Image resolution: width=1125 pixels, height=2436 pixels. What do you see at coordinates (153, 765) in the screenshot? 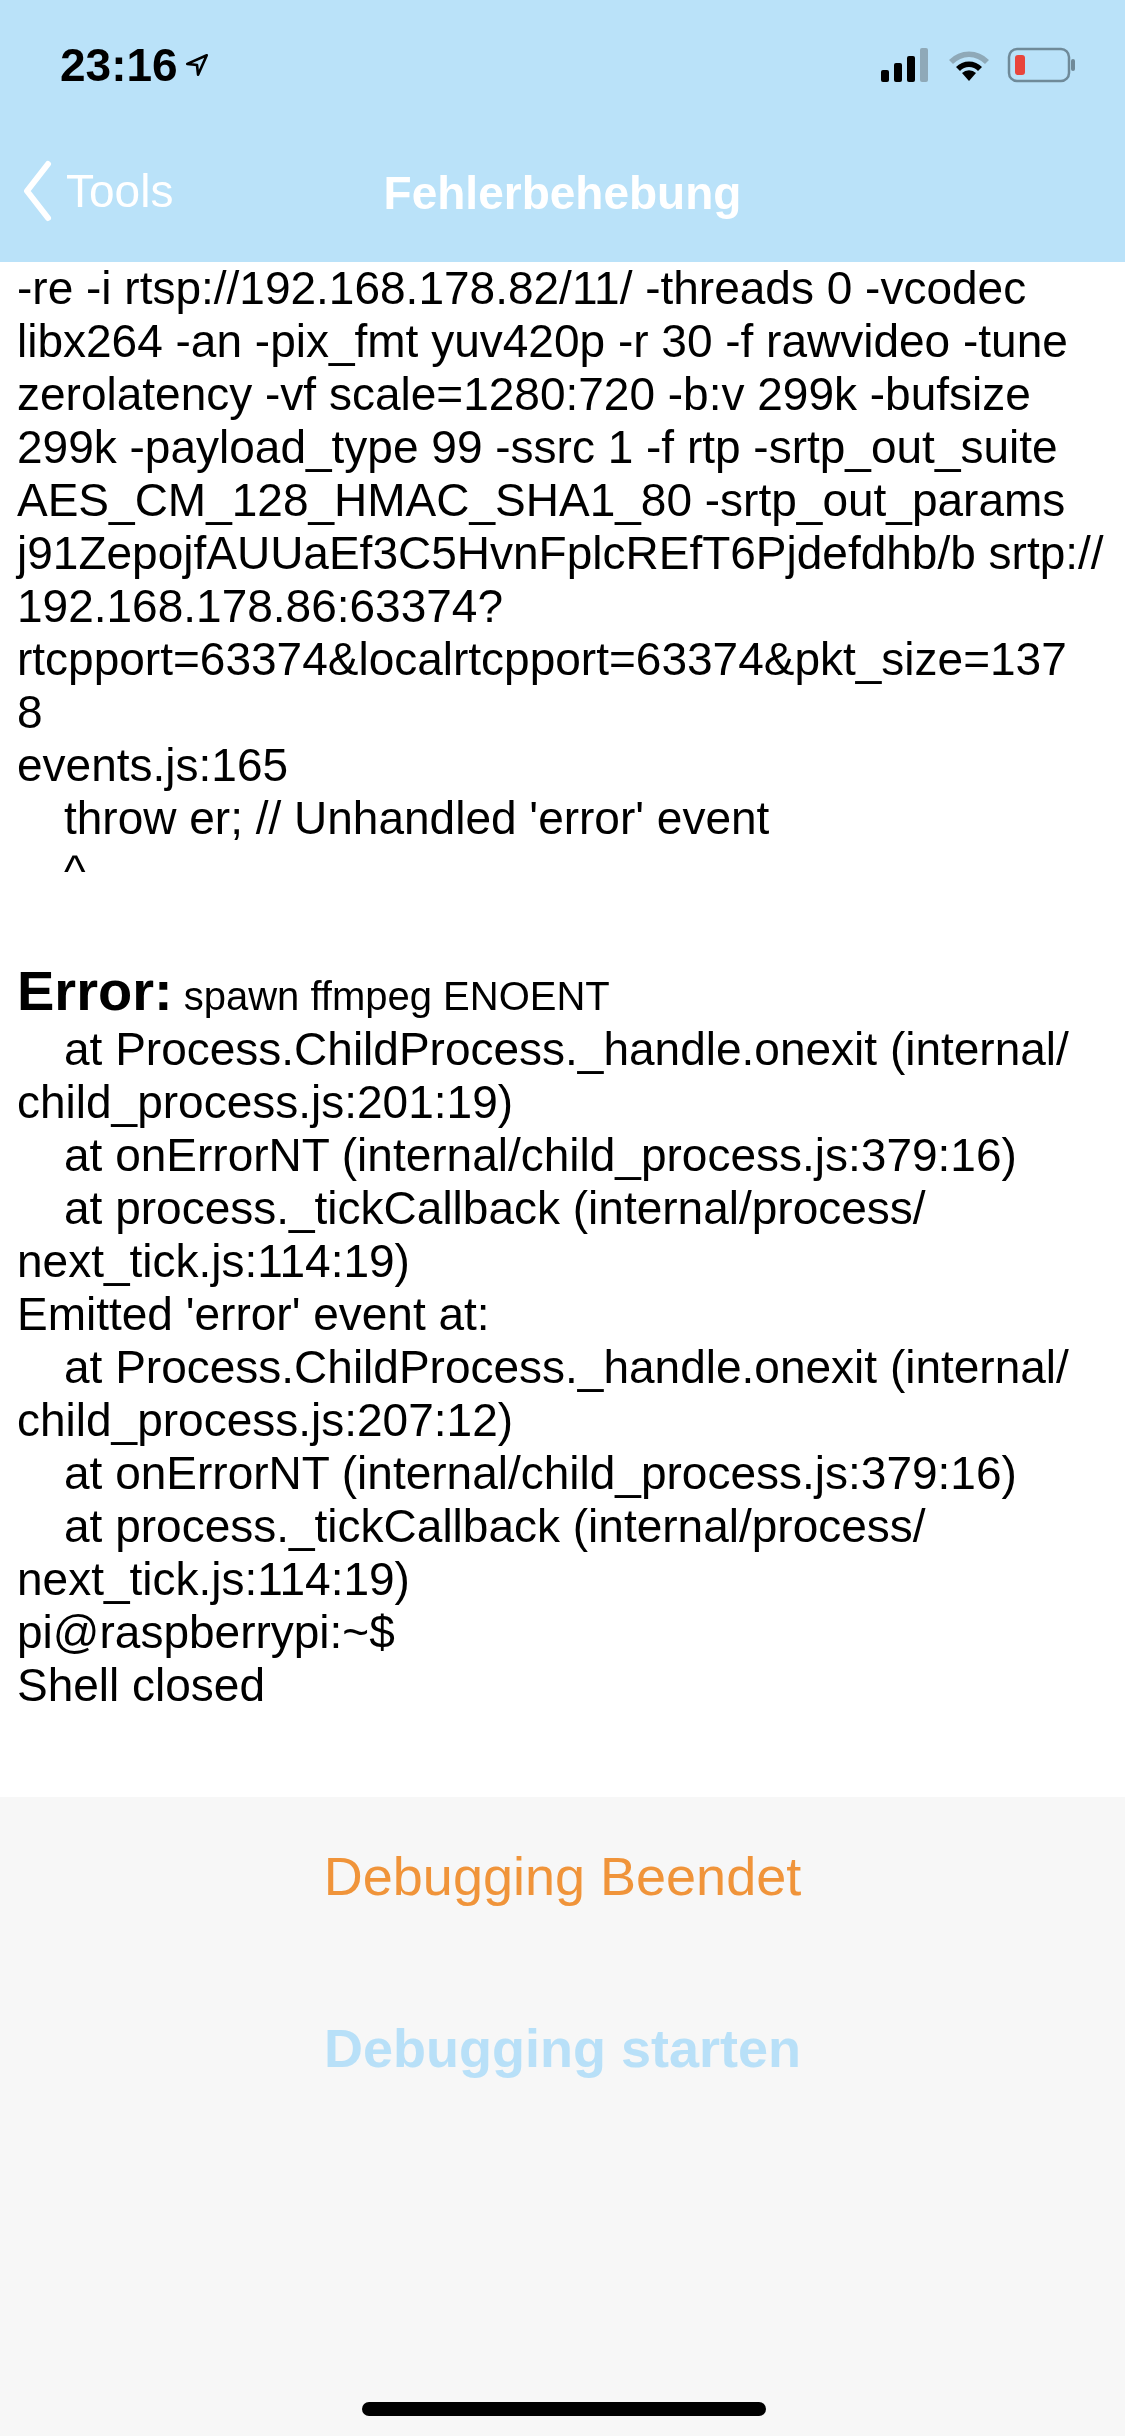
I see `log-line: events.js:165` at bounding box center [153, 765].